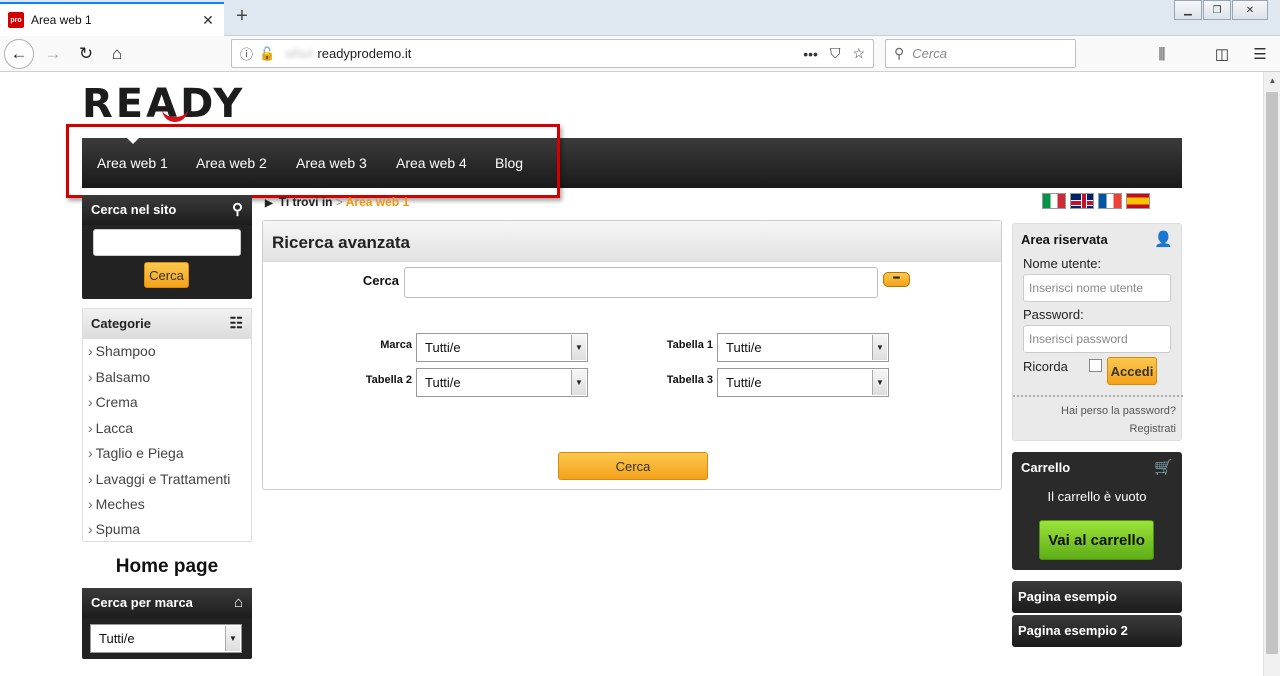 Image resolution: width=1280 pixels, height=676 pixels. Describe the element at coordinates (142, 602) in the screenshot. I see `brand-search-title: Cerca per marca` at that location.